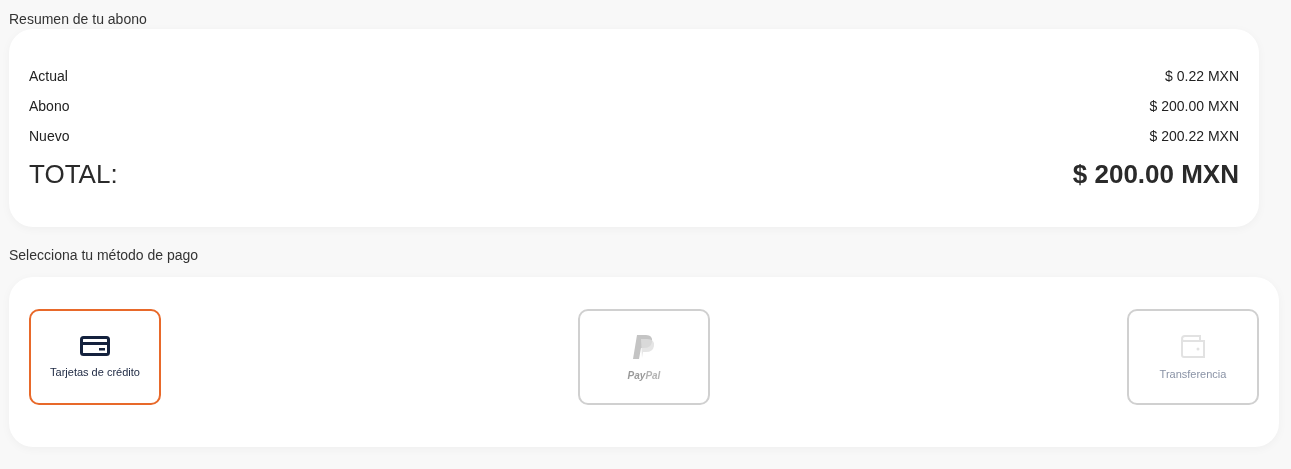 The height and width of the screenshot is (469, 1291). What do you see at coordinates (1202, 76) in the screenshot?
I see `row-amount: $ 0.22 MXN` at bounding box center [1202, 76].